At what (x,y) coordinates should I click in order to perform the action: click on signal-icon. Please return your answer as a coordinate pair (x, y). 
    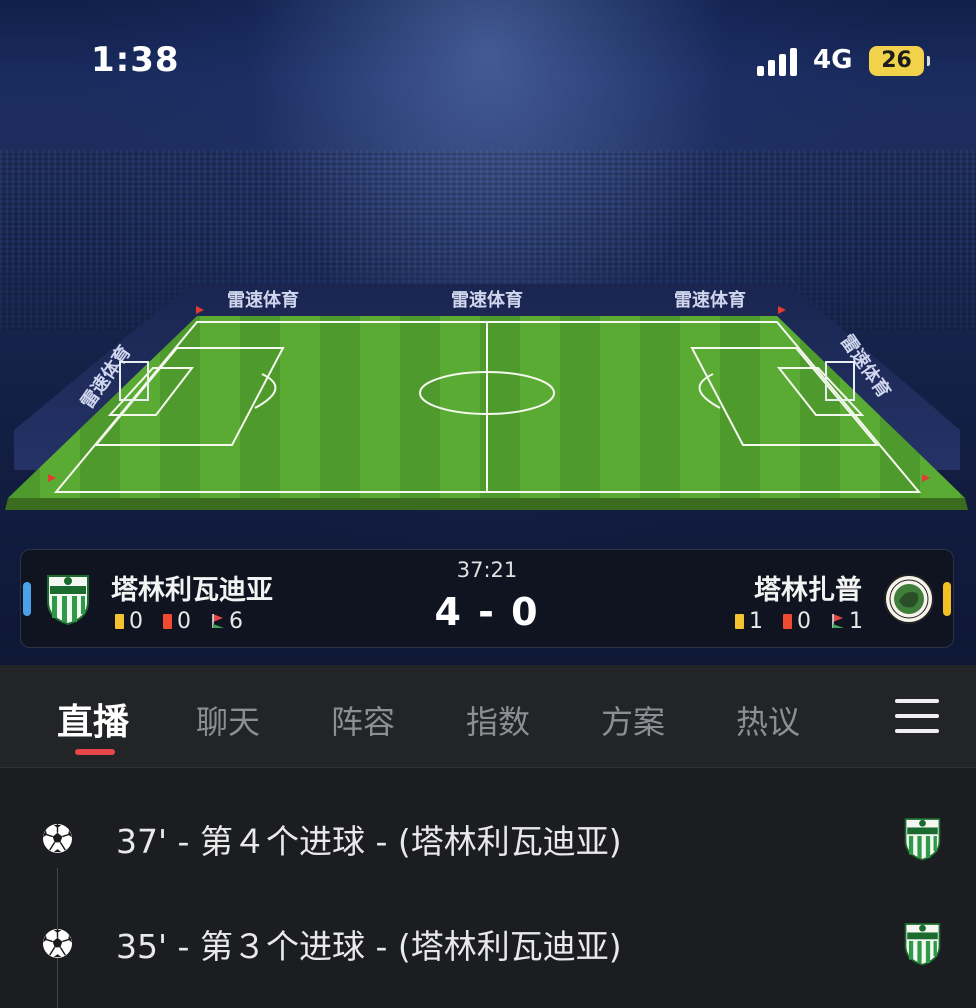
    Looking at the image, I should click on (779, 61).